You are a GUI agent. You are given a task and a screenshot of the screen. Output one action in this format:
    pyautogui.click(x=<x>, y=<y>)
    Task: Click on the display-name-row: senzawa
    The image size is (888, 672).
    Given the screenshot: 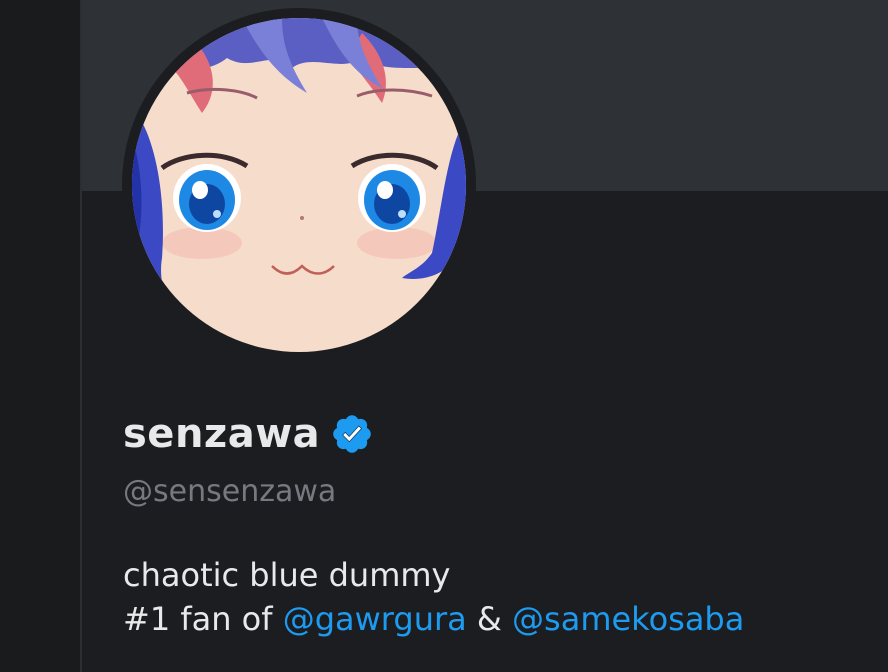 What is the action you would take?
    pyautogui.click(x=248, y=434)
    